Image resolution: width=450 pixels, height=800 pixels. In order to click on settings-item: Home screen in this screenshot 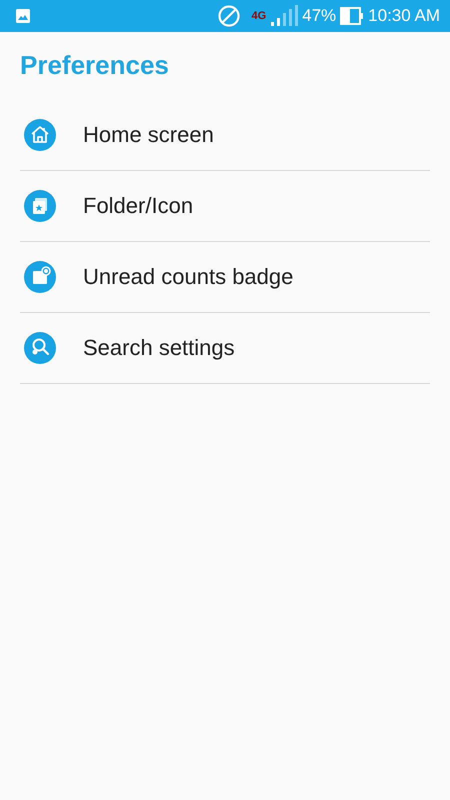, I will do `click(225, 135)`.